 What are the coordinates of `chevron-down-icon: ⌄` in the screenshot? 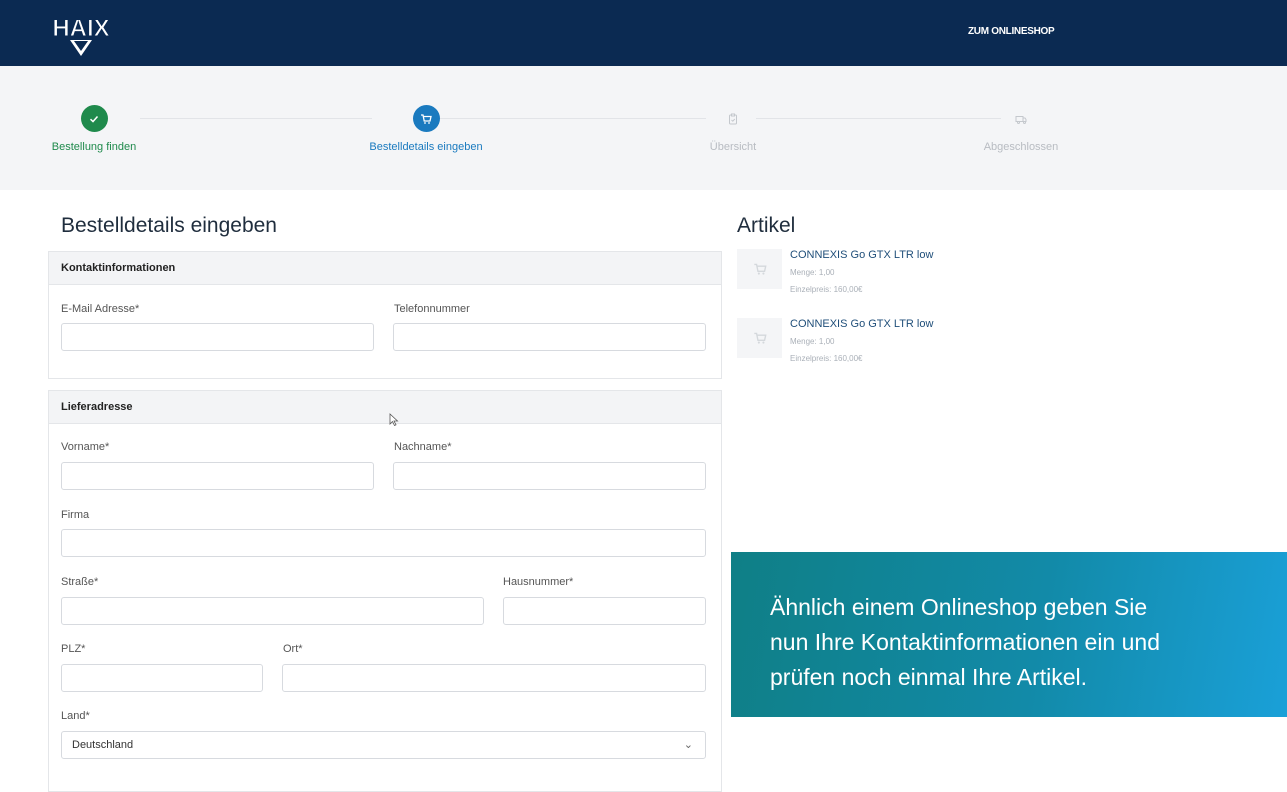 It's located at (688, 745).